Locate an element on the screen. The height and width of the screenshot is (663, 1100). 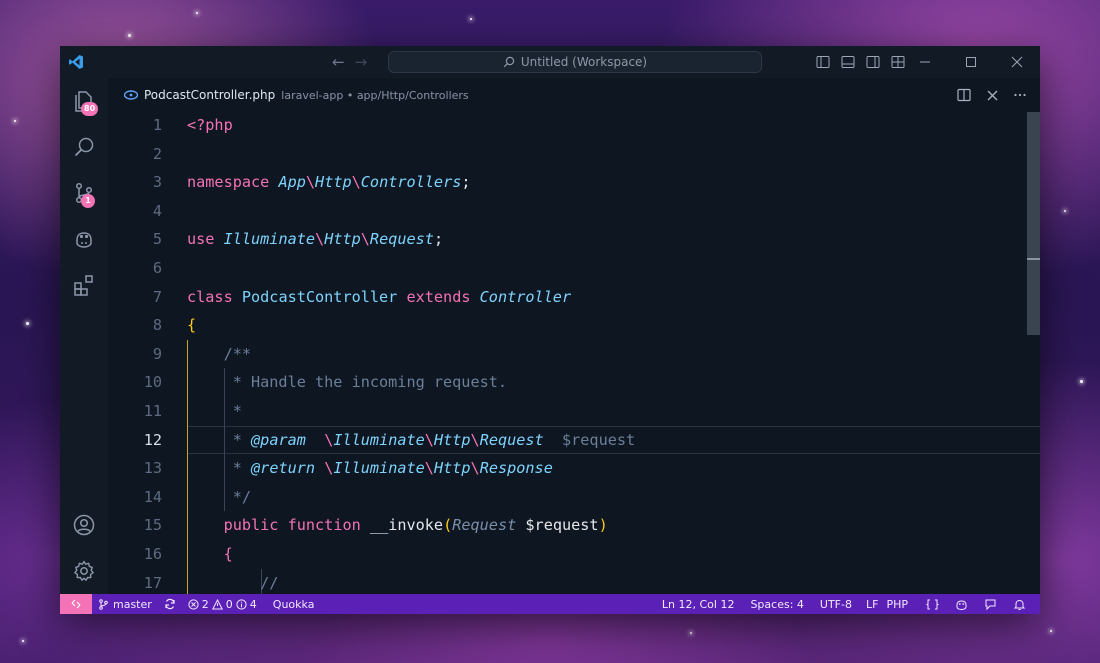
code-token: Request is located at coordinates (511, 439).